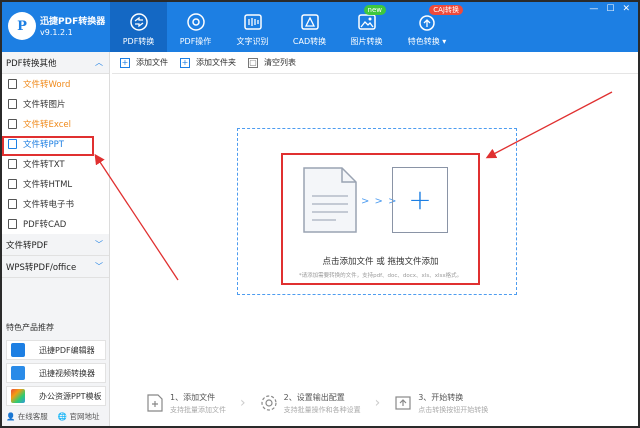 This screenshot has width=640, height=428. Describe the element at coordinates (374, 10) in the screenshot. I see `new-badge: new` at that location.